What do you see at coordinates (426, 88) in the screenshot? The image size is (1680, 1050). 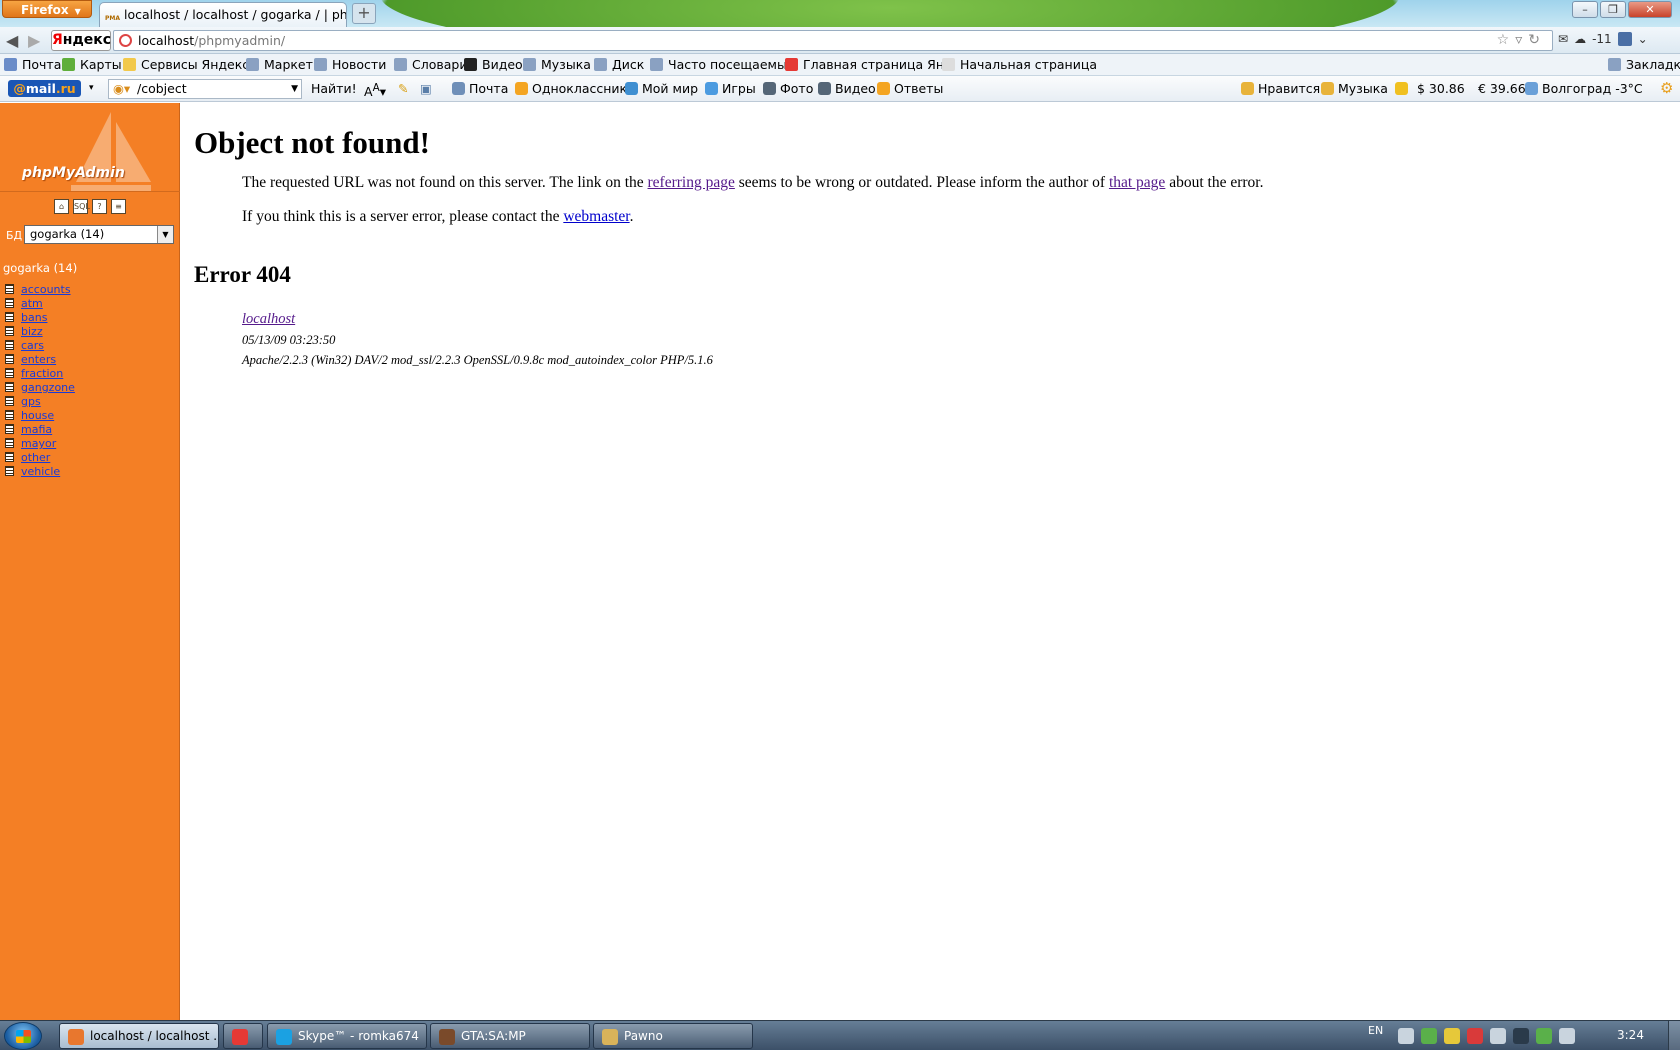 I see `zoom-page-icon: ▣` at bounding box center [426, 88].